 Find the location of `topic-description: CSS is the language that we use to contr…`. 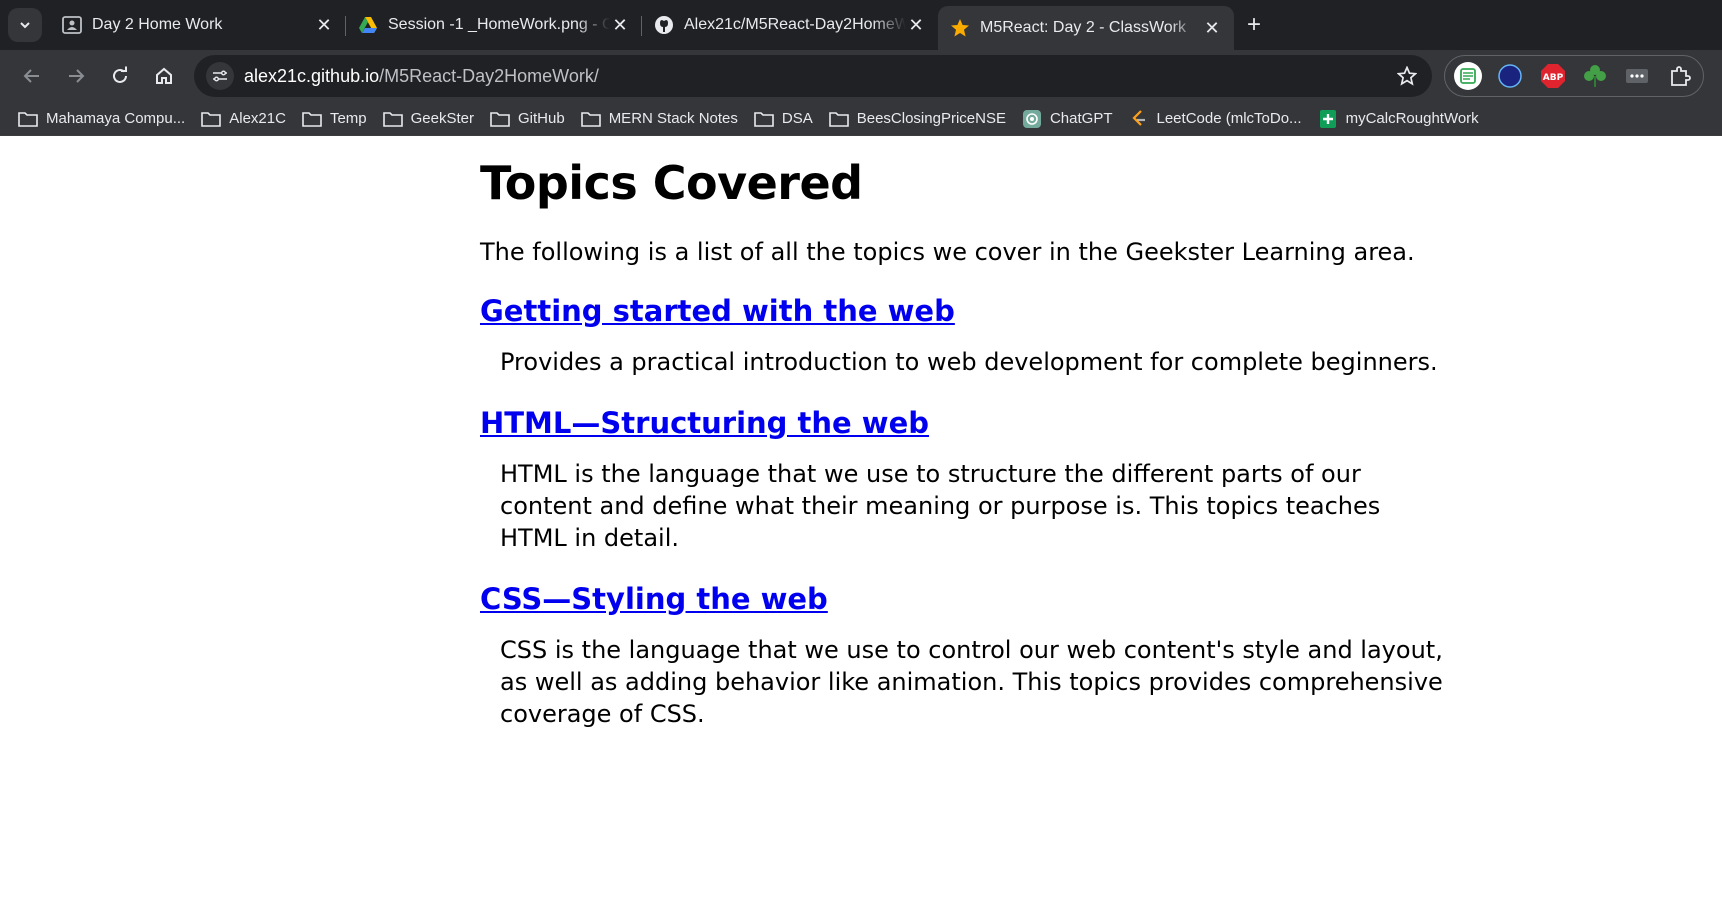

topic-description: CSS is the language that we use to contr… is located at coordinates (971, 682).